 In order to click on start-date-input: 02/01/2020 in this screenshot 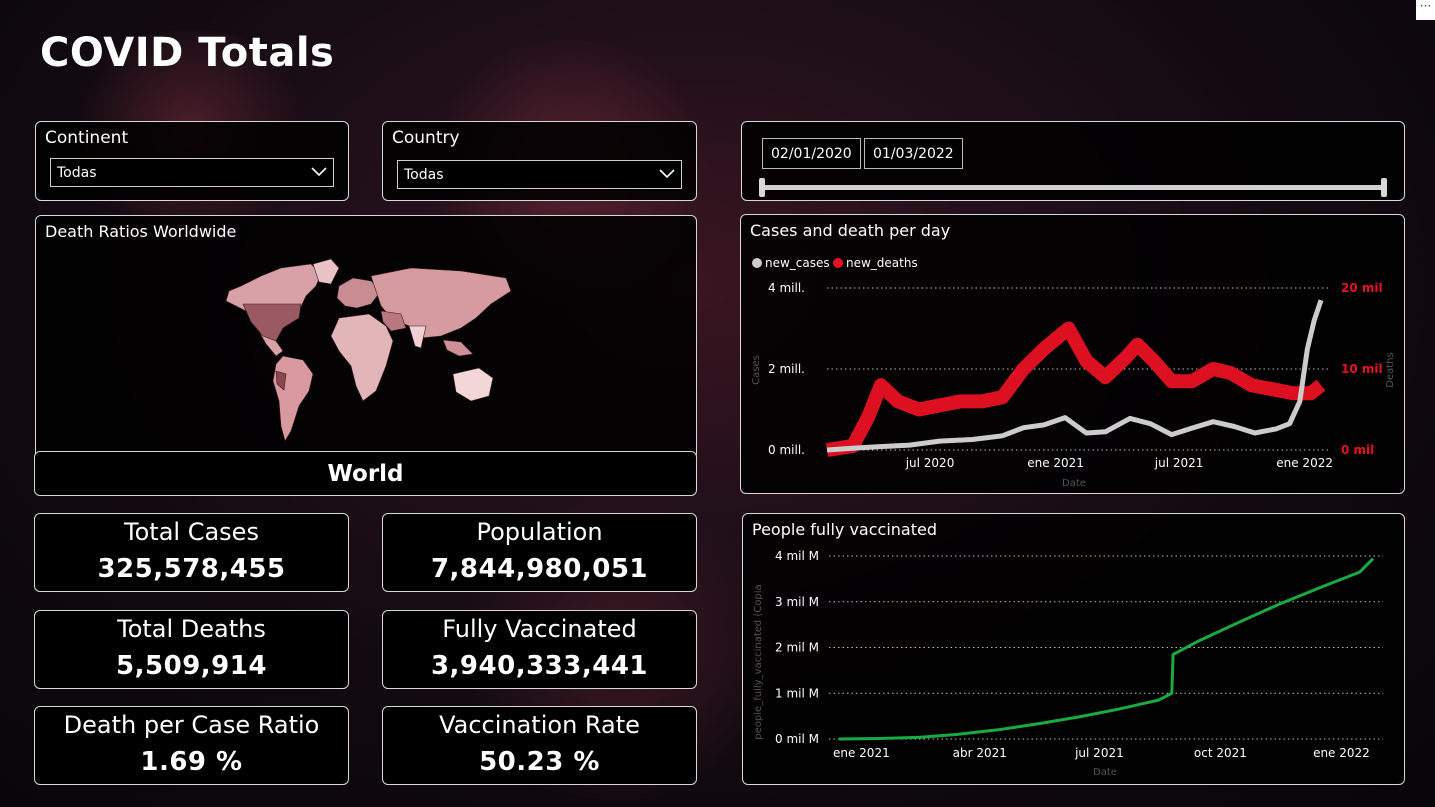, I will do `click(811, 153)`.